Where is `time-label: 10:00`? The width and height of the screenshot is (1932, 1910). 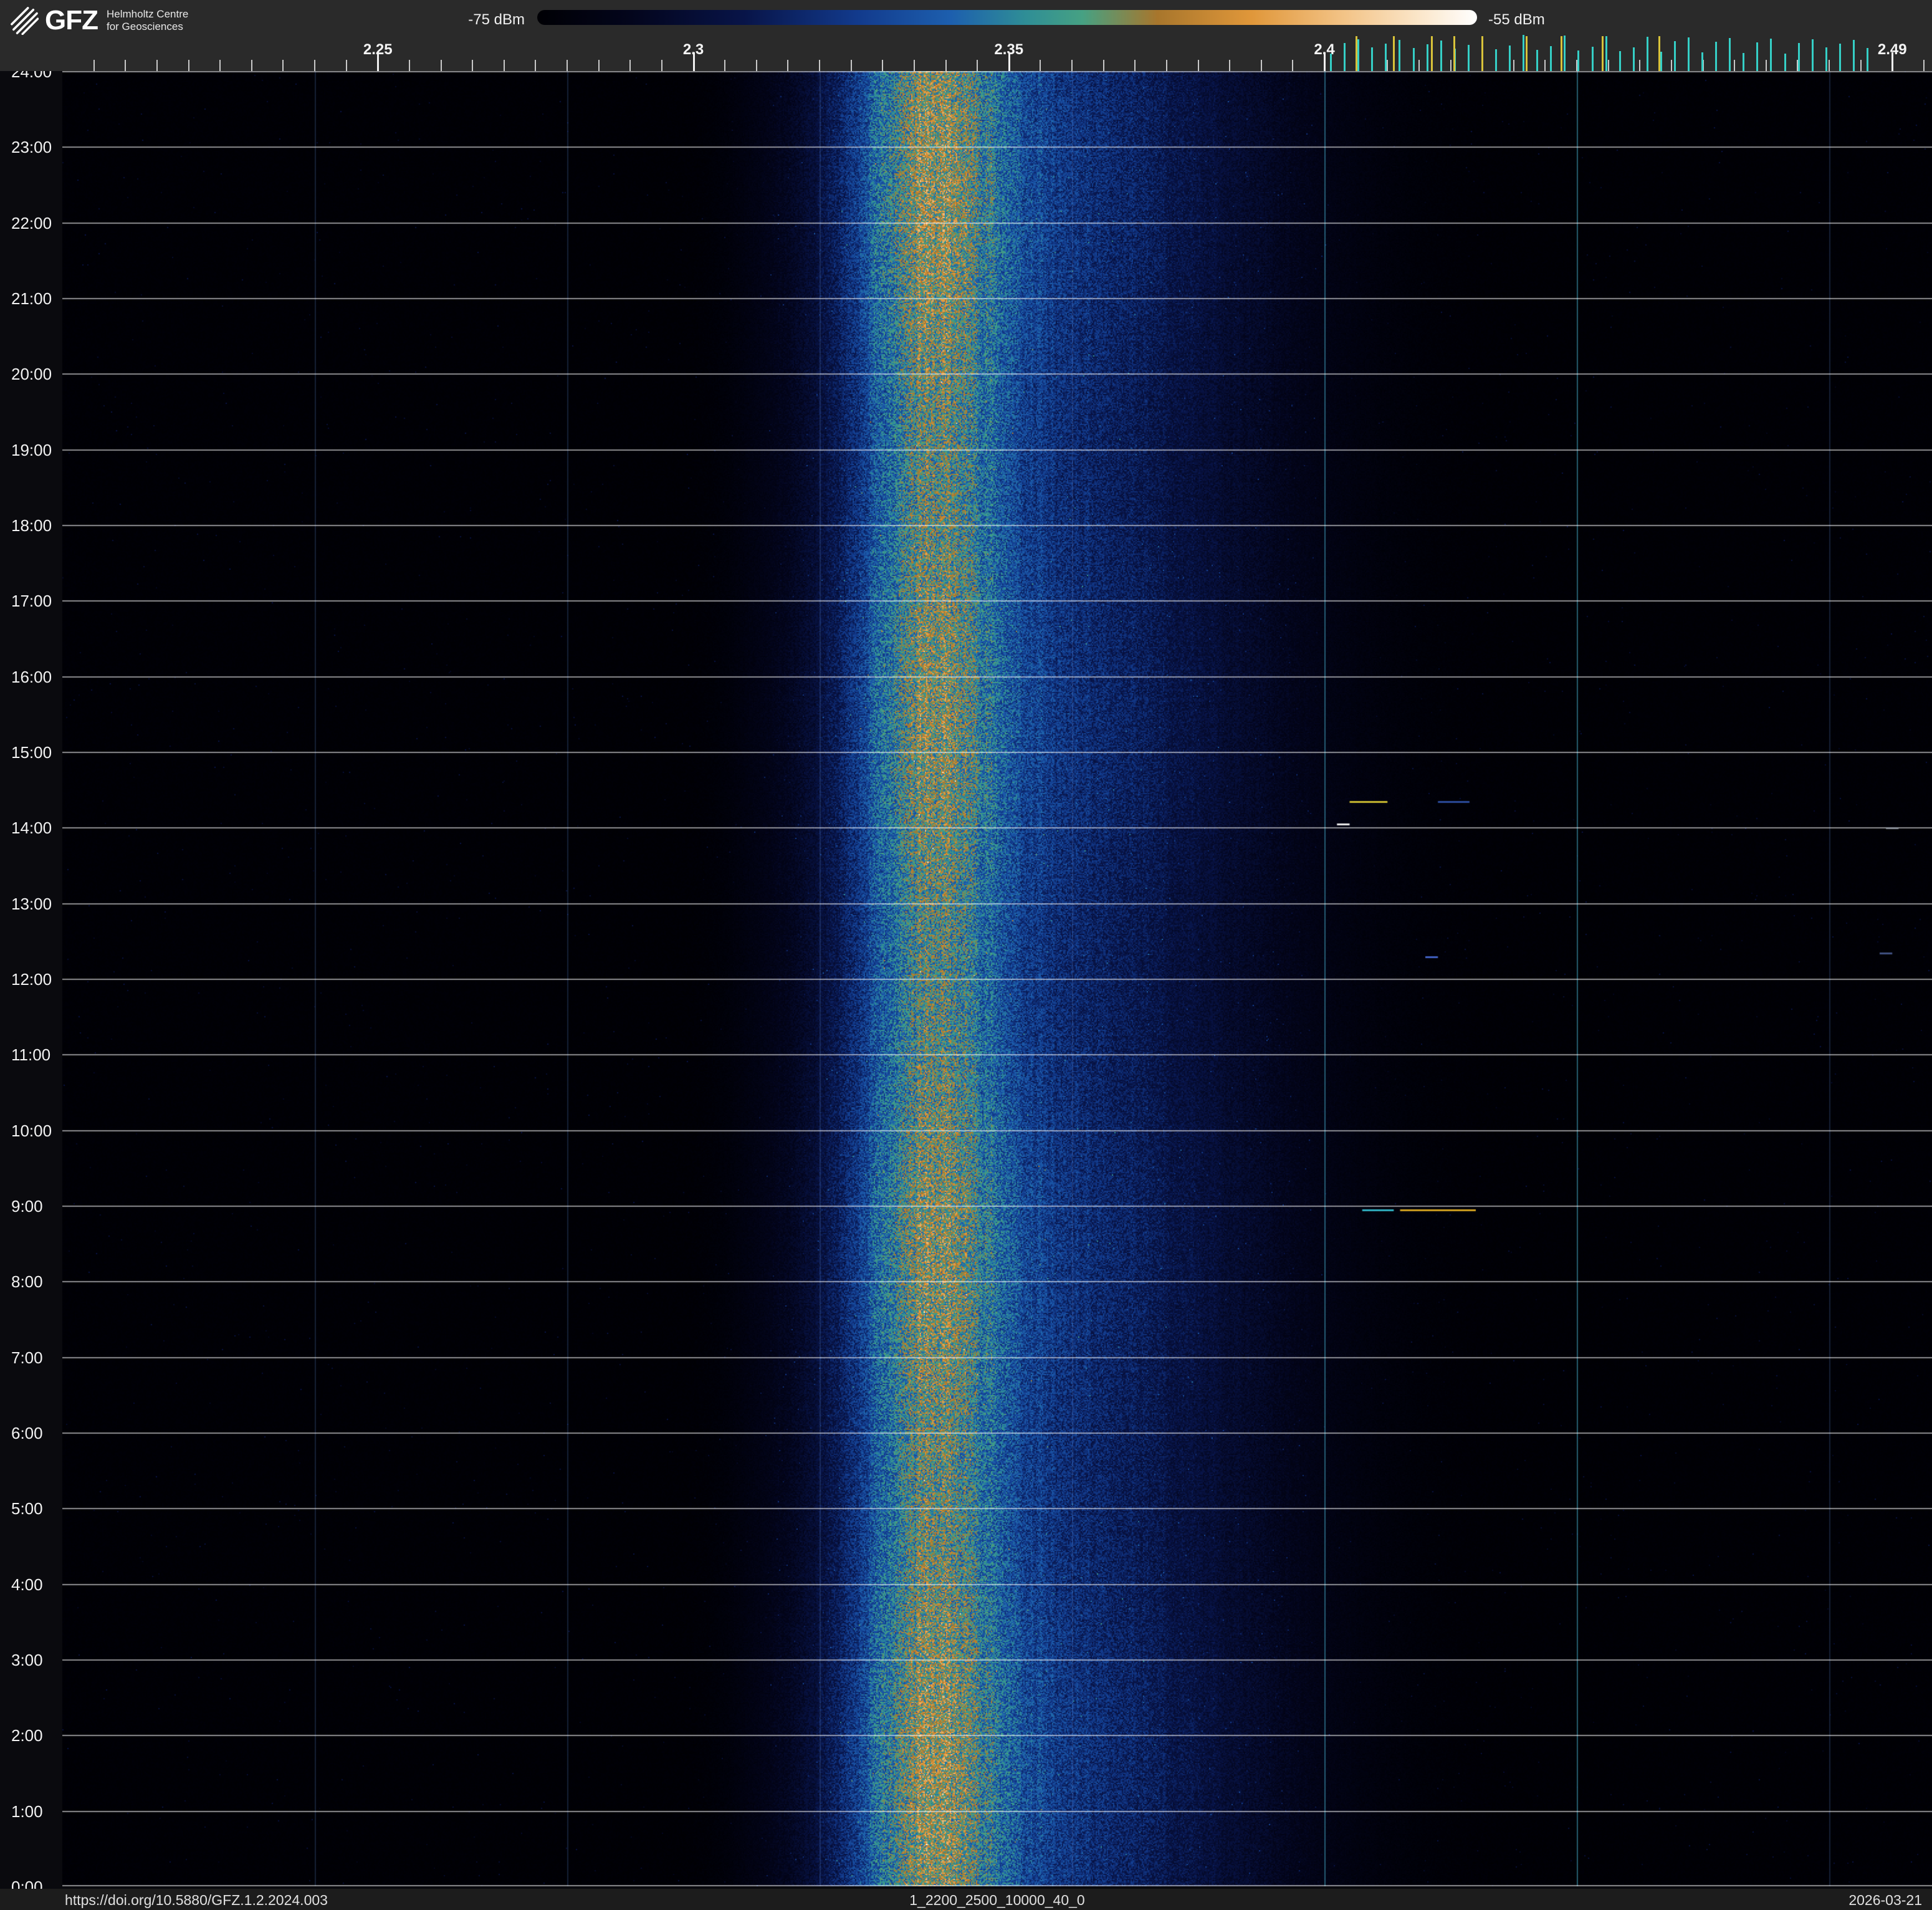 time-label: 10:00 is located at coordinates (31, 1130).